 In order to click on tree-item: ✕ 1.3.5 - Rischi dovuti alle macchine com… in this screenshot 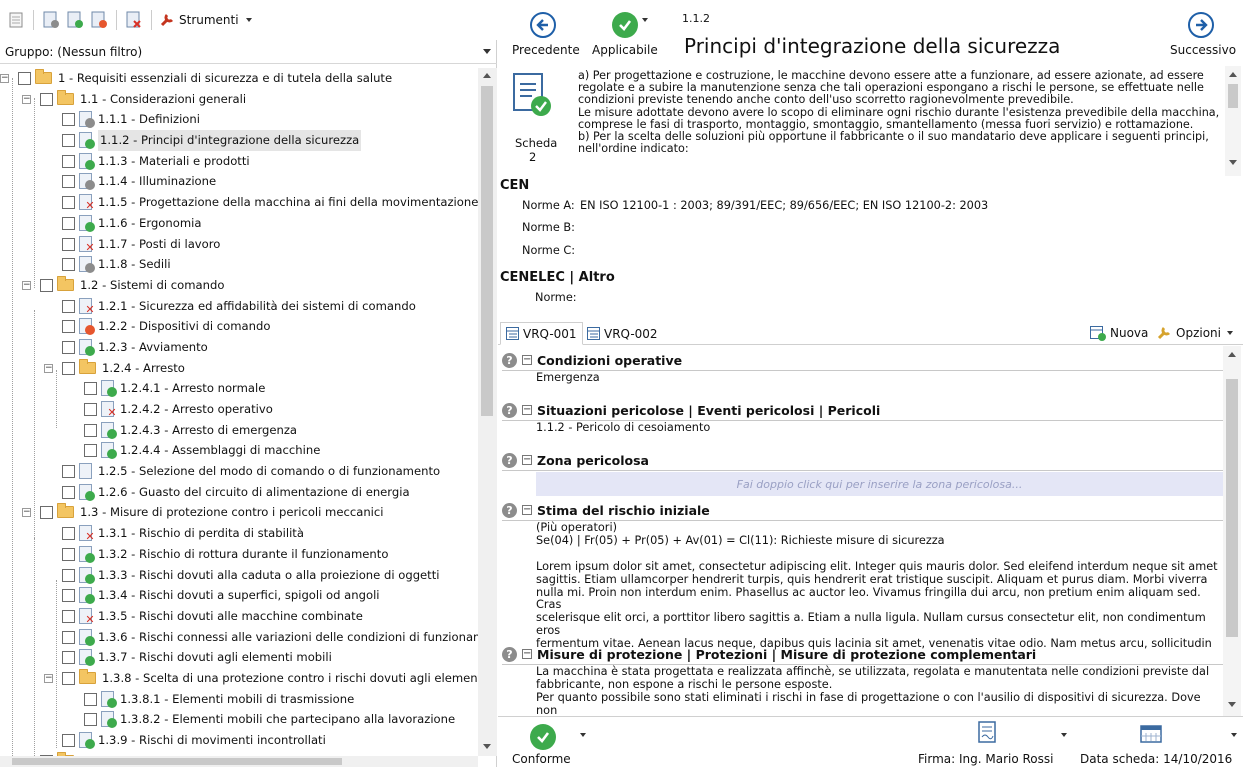, I will do `click(239, 616)`.